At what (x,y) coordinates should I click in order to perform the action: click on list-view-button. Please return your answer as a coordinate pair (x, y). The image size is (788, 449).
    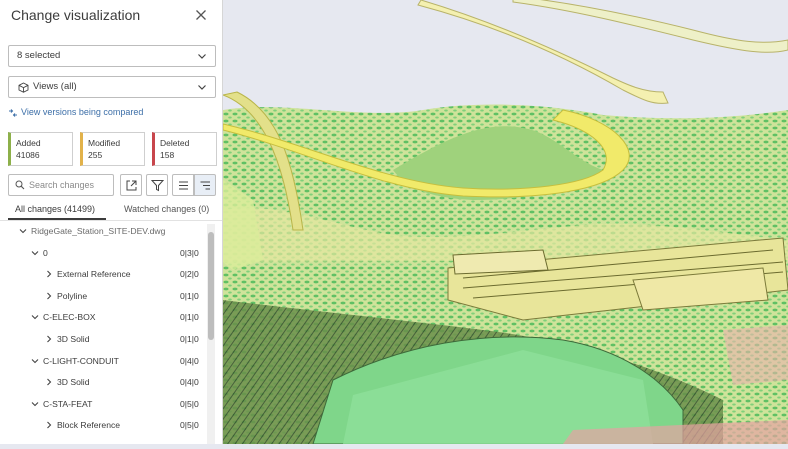
    Looking at the image, I should click on (183, 185).